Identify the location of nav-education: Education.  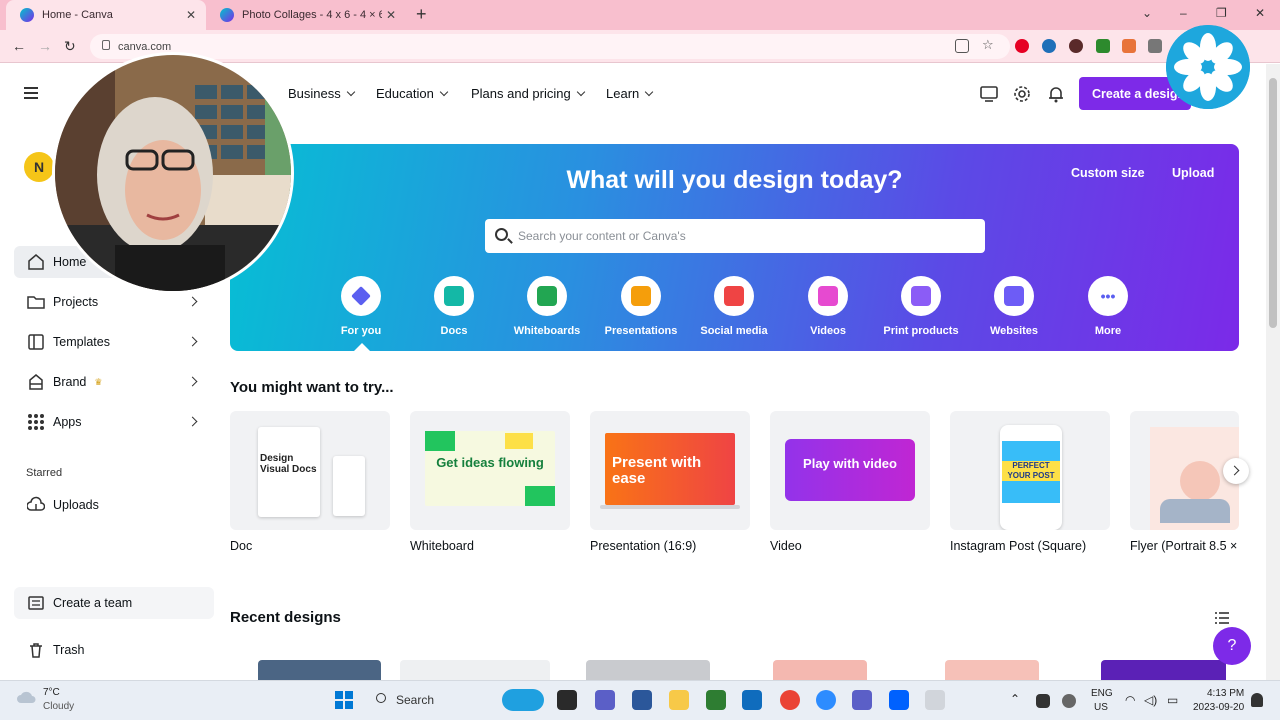
(412, 93).